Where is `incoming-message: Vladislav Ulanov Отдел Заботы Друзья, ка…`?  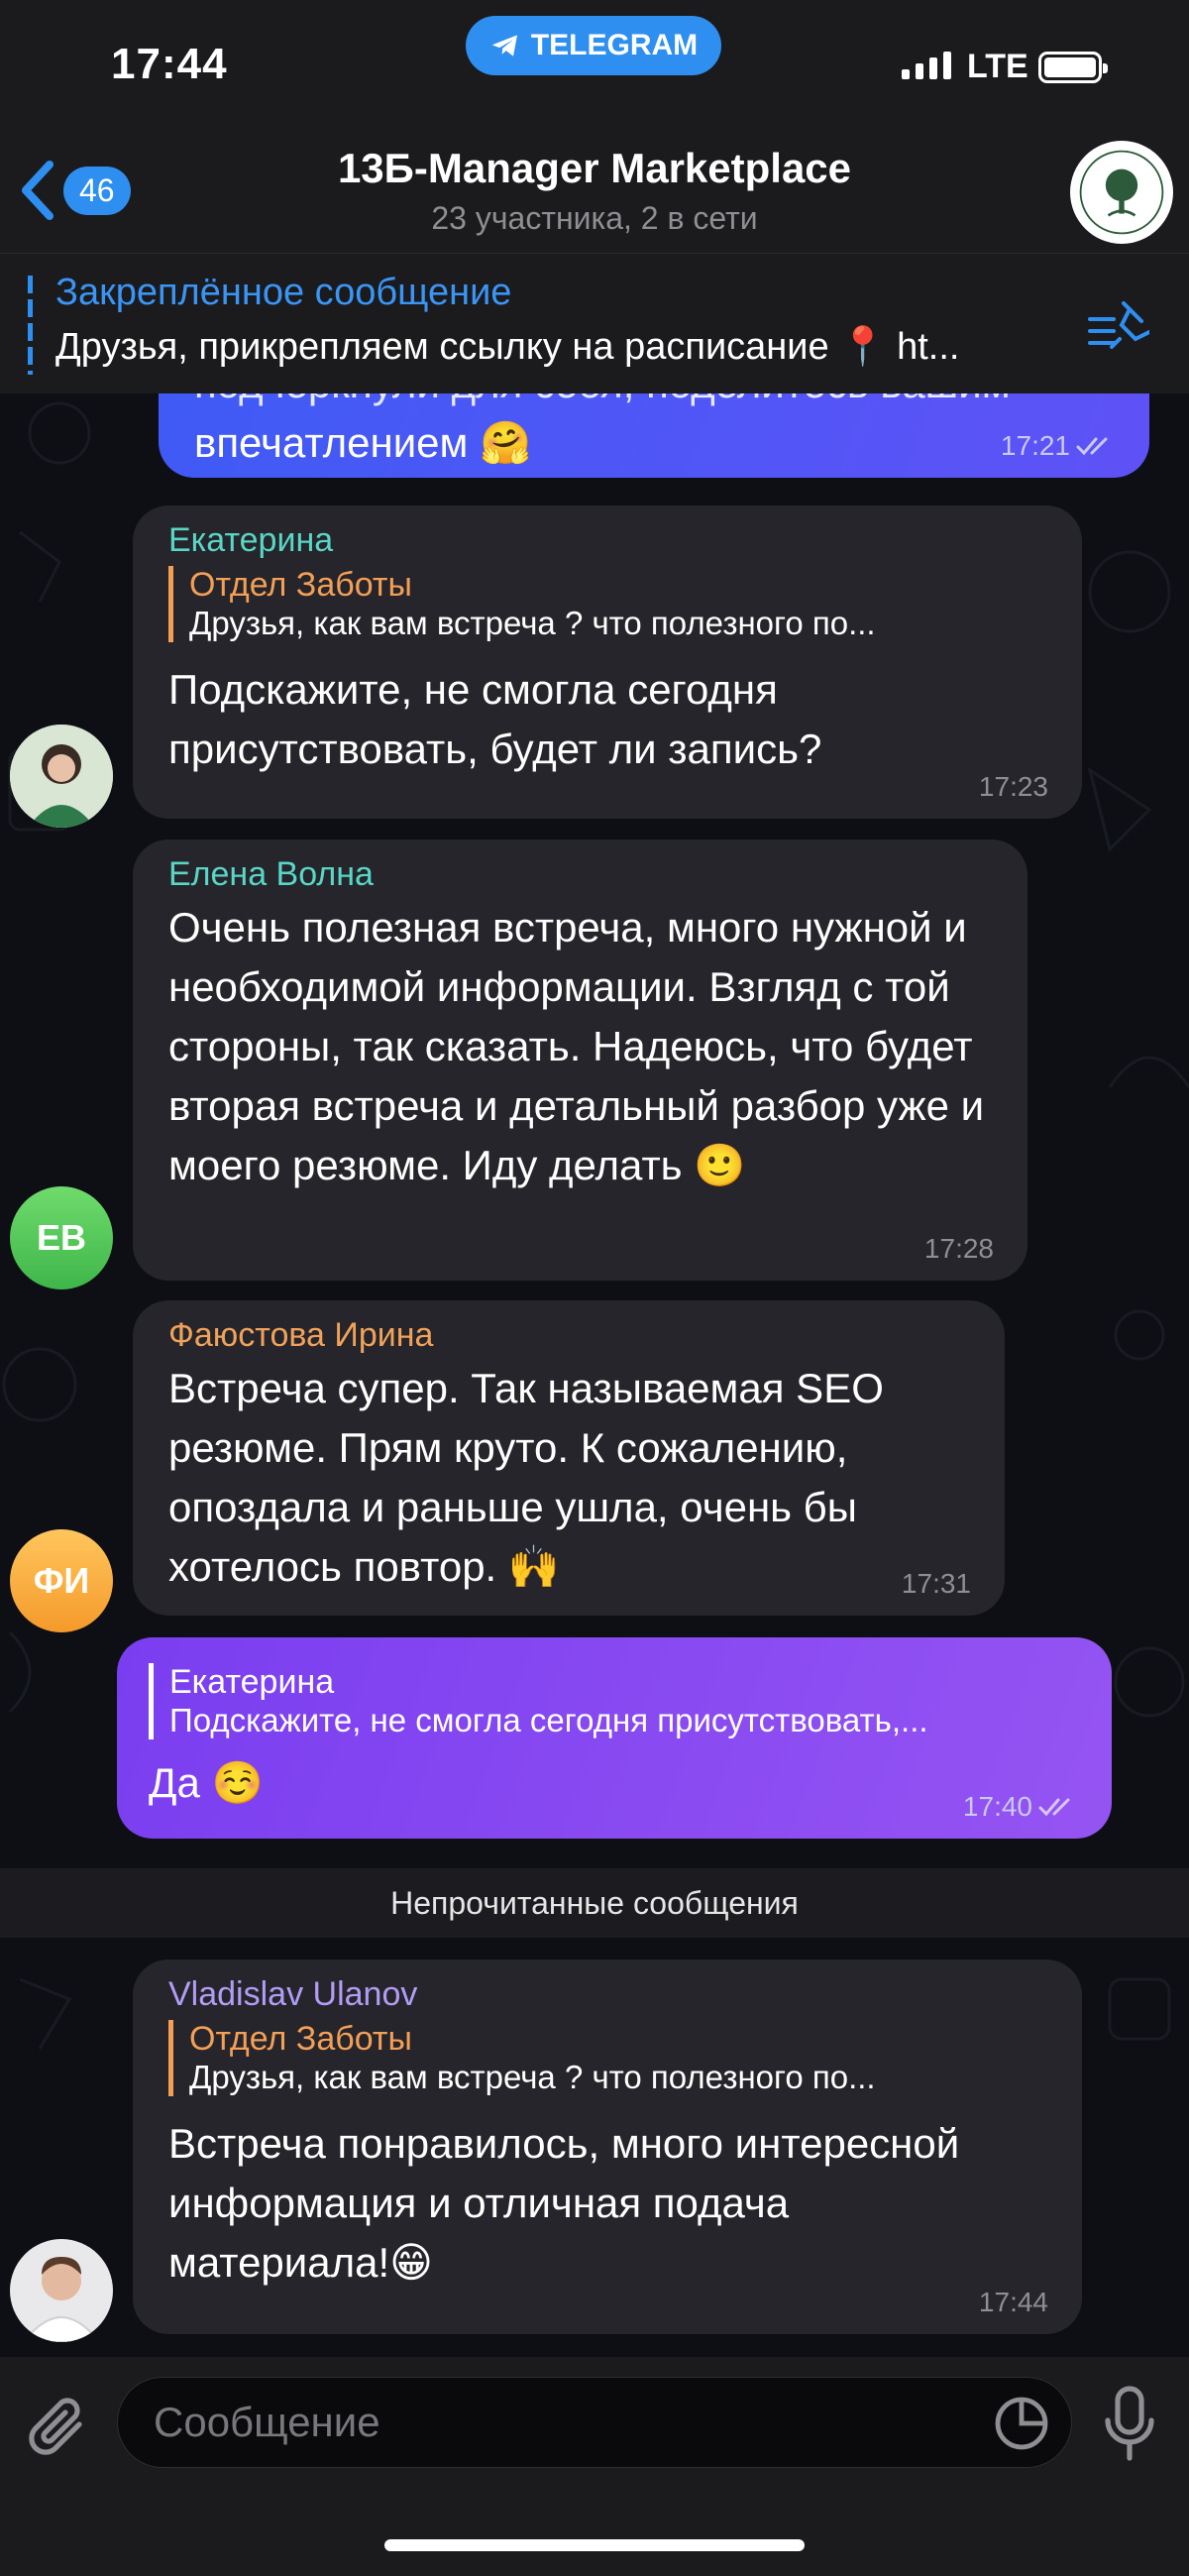
incoming-message: Vladislav Ulanov Отдел Заботы Друзья, ка… is located at coordinates (607, 2147).